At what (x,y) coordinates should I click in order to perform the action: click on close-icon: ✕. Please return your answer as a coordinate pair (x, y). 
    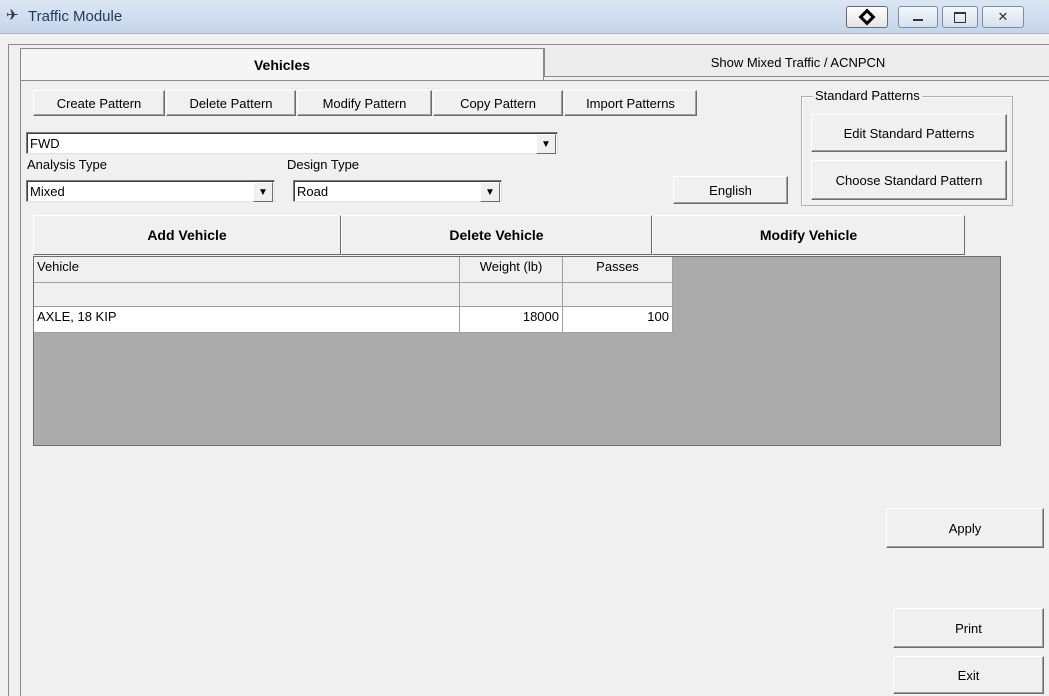
    Looking at the image, I should click on (1003, 16).